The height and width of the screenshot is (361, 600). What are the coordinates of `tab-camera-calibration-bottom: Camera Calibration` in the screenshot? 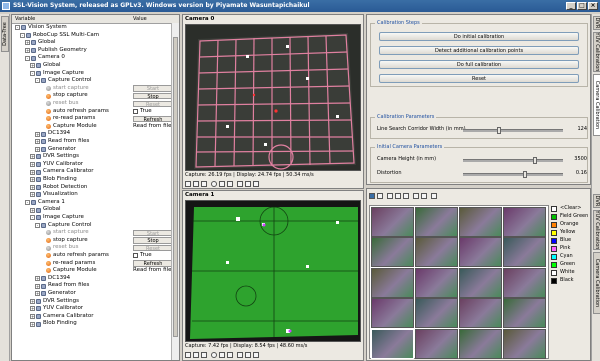 It's located at (596, 283).